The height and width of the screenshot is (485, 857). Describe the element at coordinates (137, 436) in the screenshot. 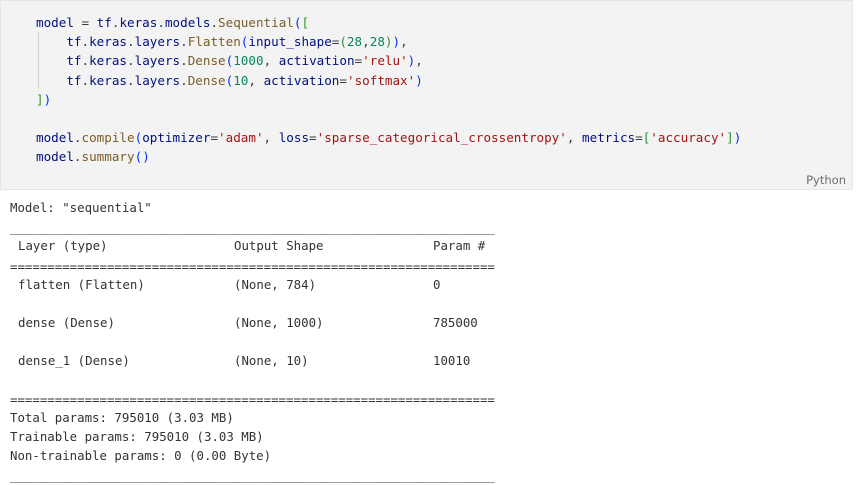

I see `trainable-params: Trainable params: 795010 (3.03 MB)` at that location.